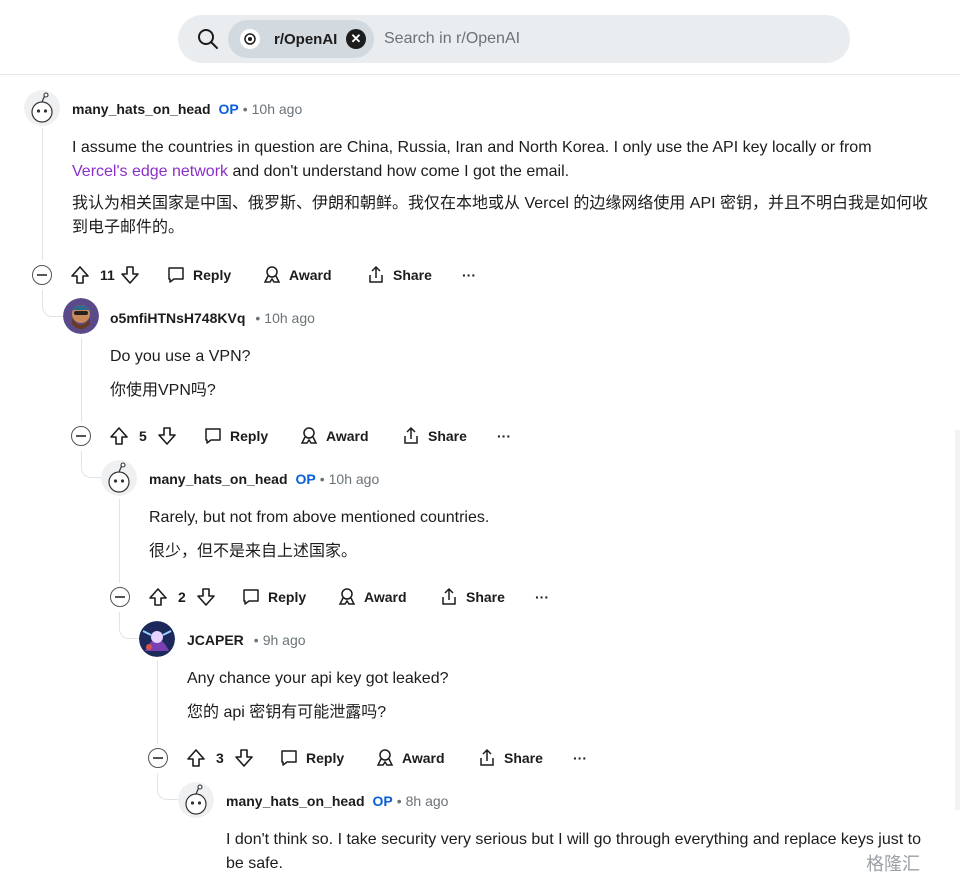 The width and height of the screenshot is (960, 884). Describe the element at coordinates (427, 801) in the screenshot. I see `timestamp: 8h ago` at that location.